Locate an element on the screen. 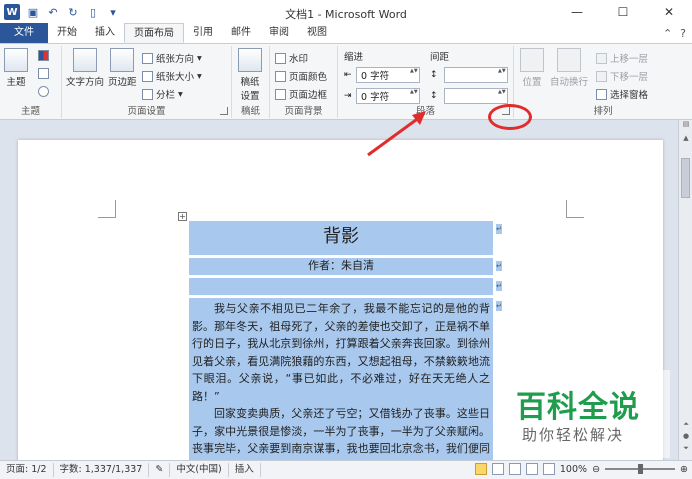 The image size is (692, 479). position-button: 位置 is located at coordinates (532, 68).